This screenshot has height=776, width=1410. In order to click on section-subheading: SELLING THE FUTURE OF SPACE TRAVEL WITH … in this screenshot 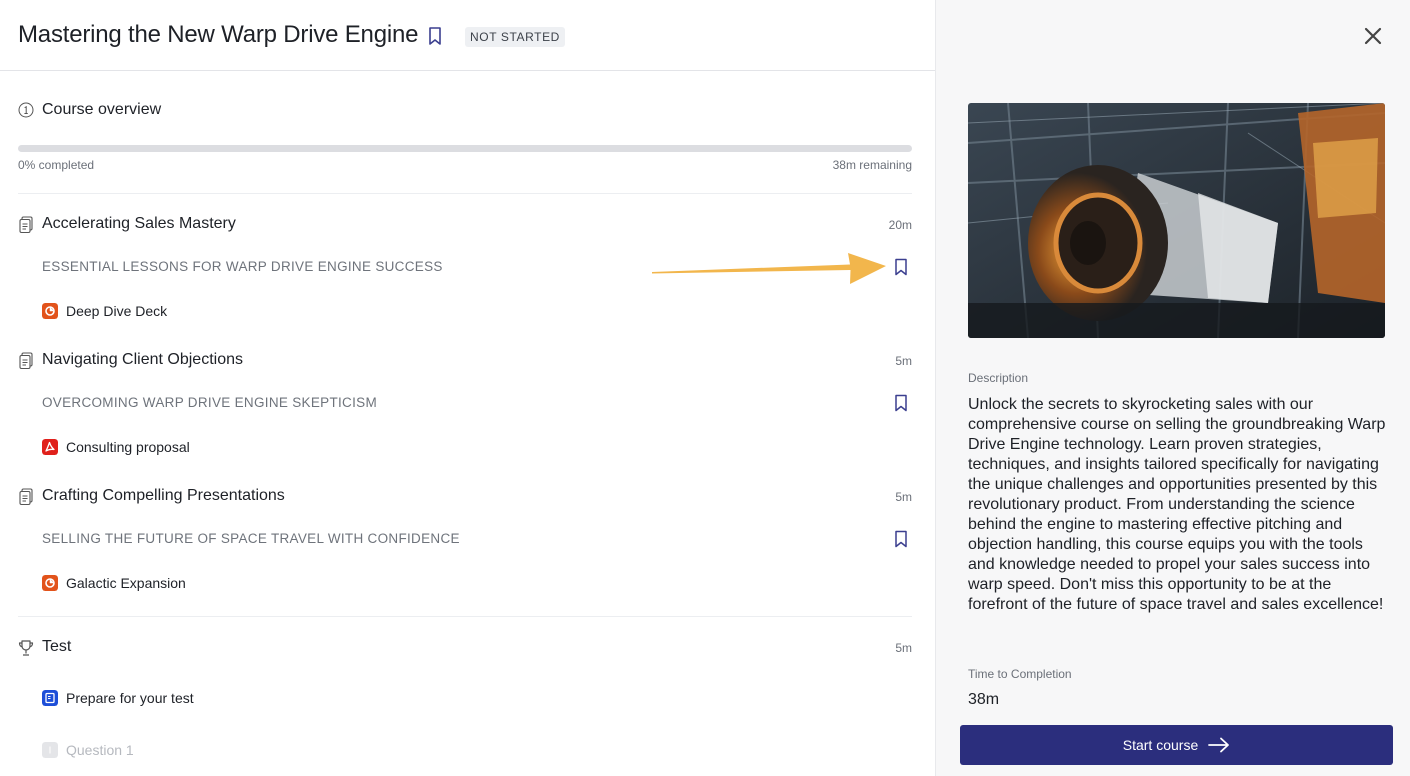, I will do `click(251, 538)`.